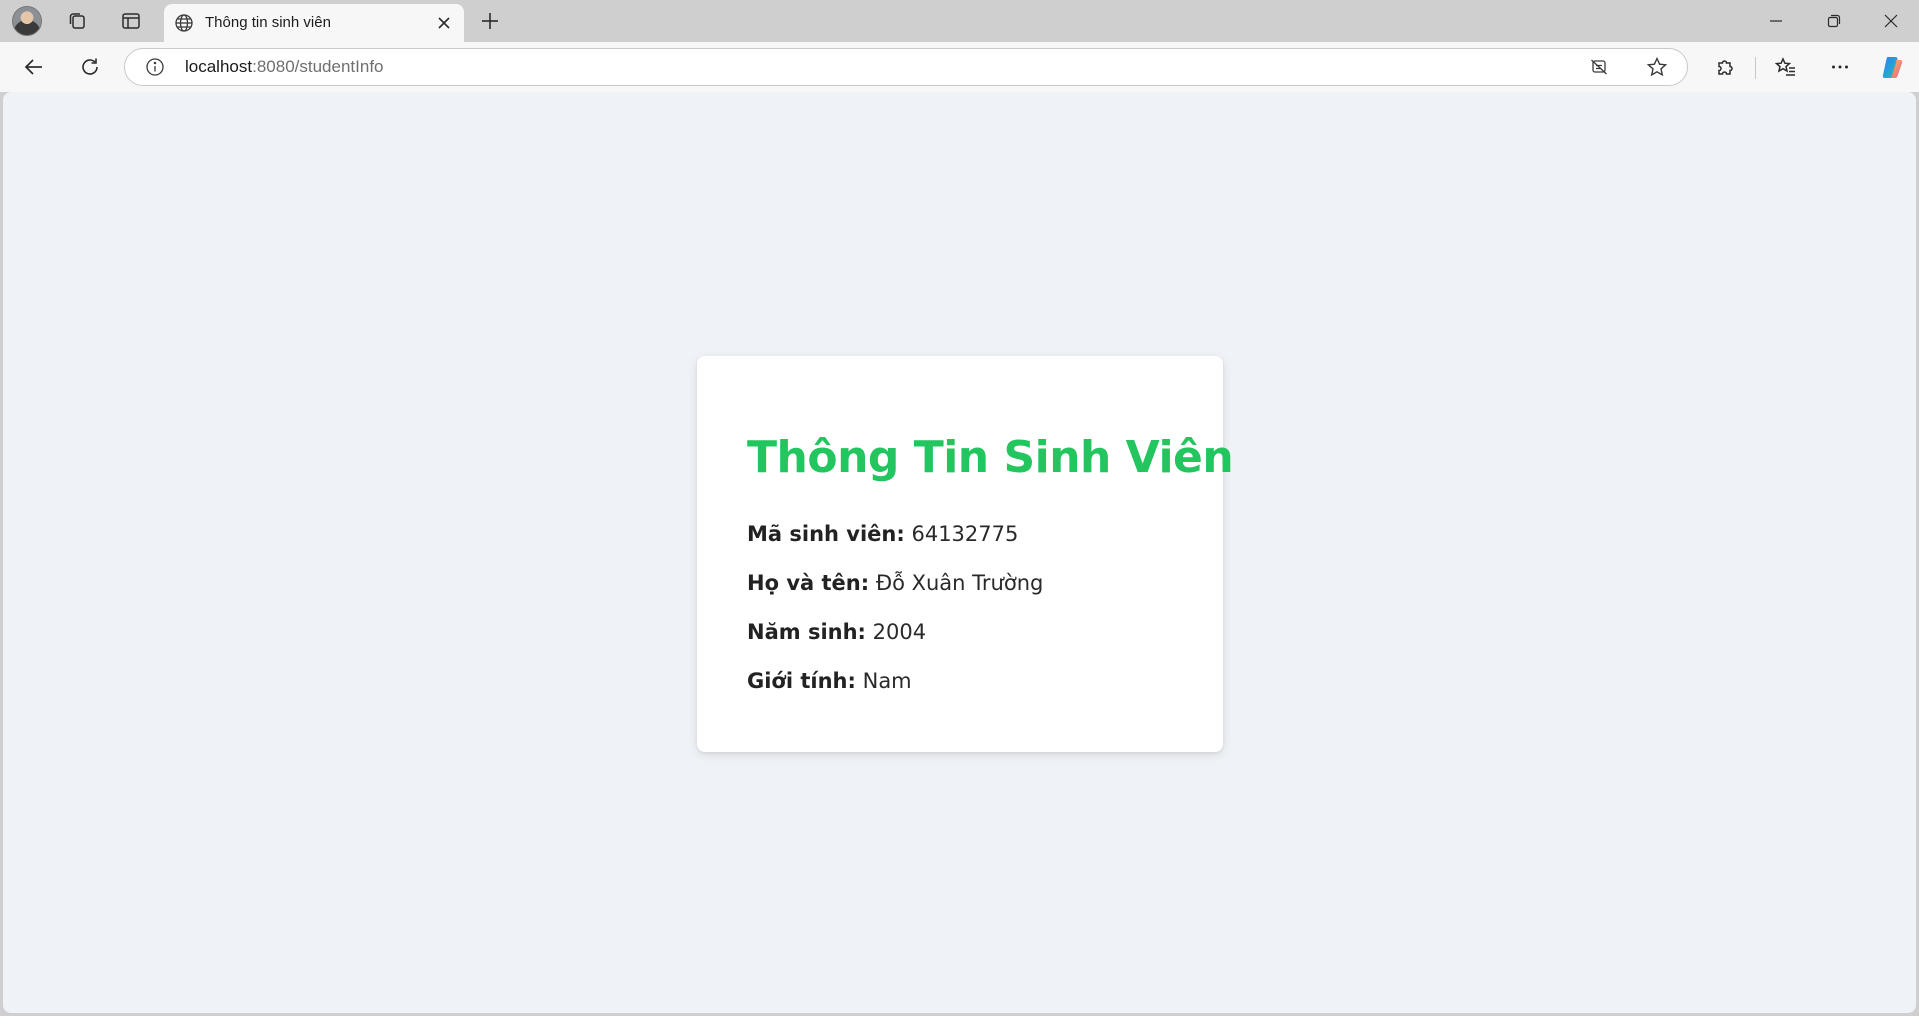 This screenshot has width=1919, height=1016. I want to click on collections-icon, so click(77, 21).